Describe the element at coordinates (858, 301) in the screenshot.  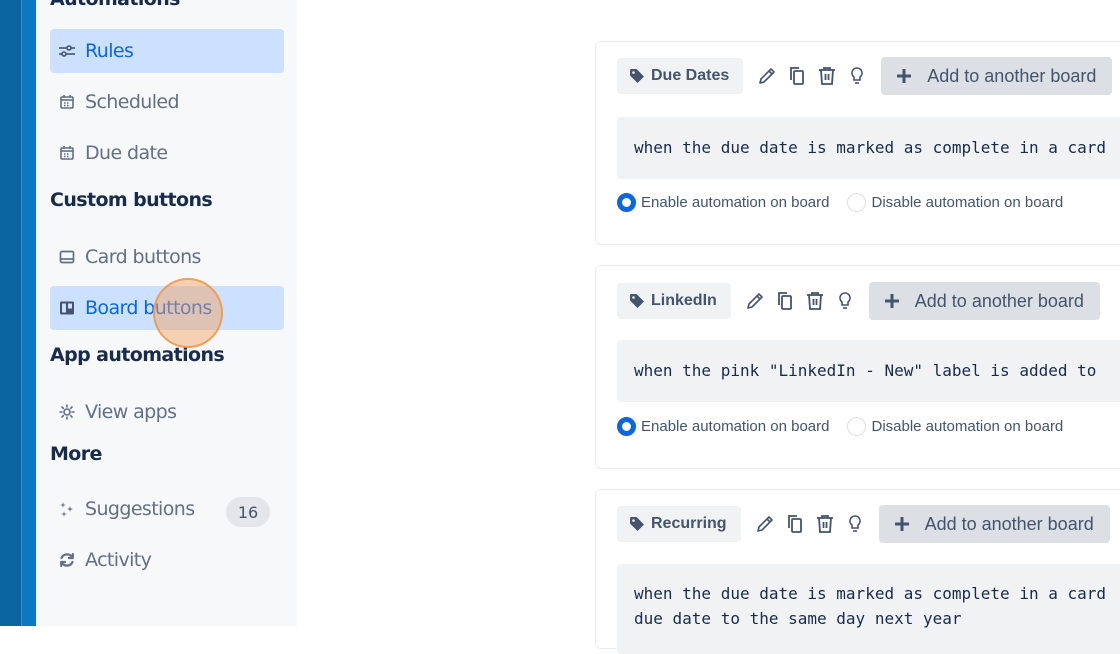
I see `rule-card-header: LinkedIn Add to another board` at that location.